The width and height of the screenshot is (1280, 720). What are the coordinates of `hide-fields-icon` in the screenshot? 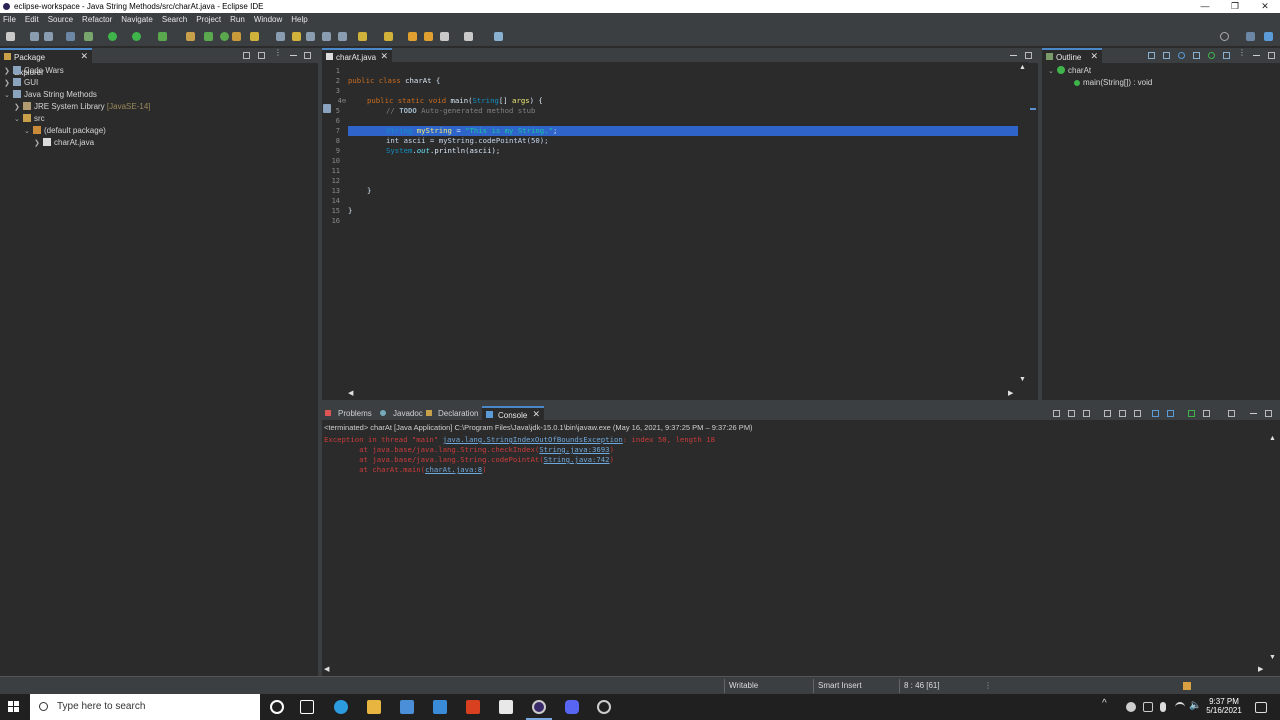 It's located at (1181, 55).